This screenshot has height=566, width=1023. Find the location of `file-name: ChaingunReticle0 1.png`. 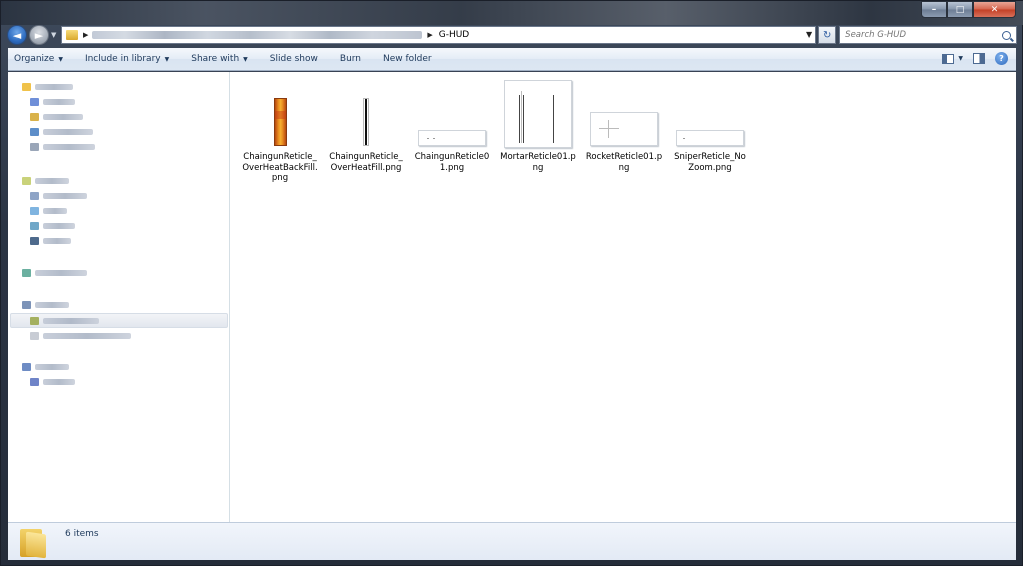

file-name: ChaingunReticle0 1.png is located at coordinates (452, 162).